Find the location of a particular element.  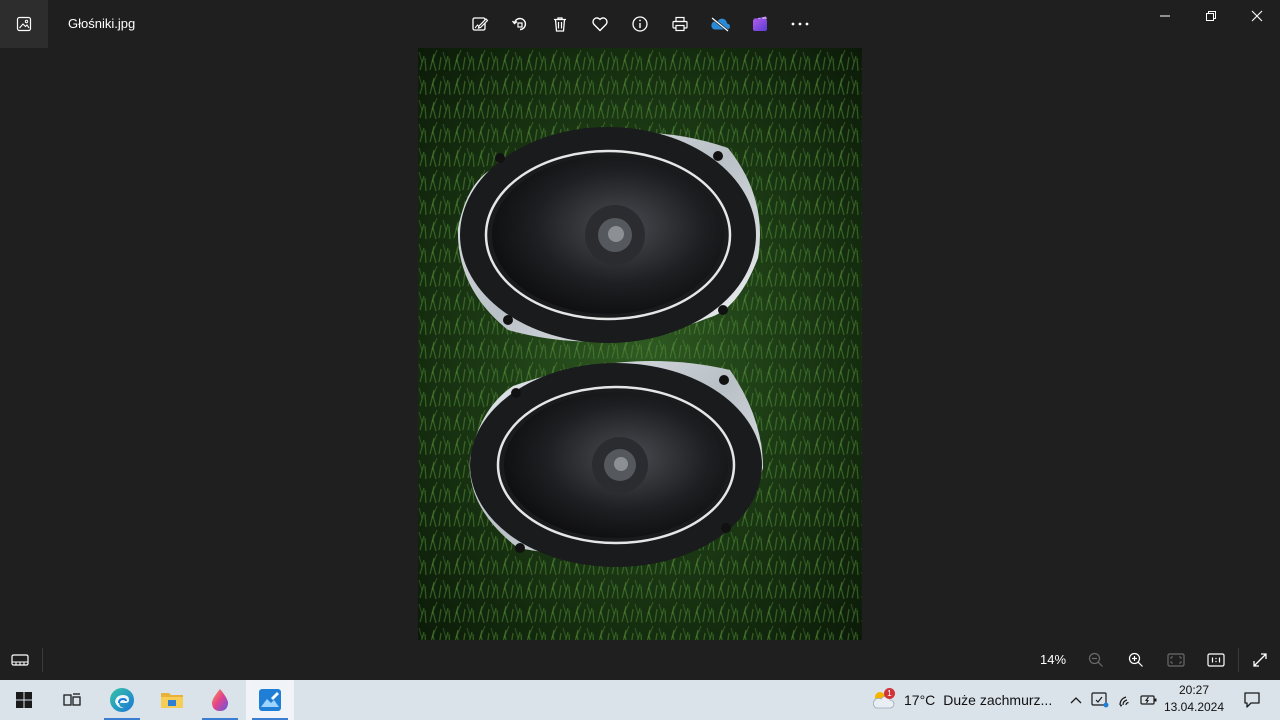

show-hidden-icons-button is located at coordinates (1076, 700).